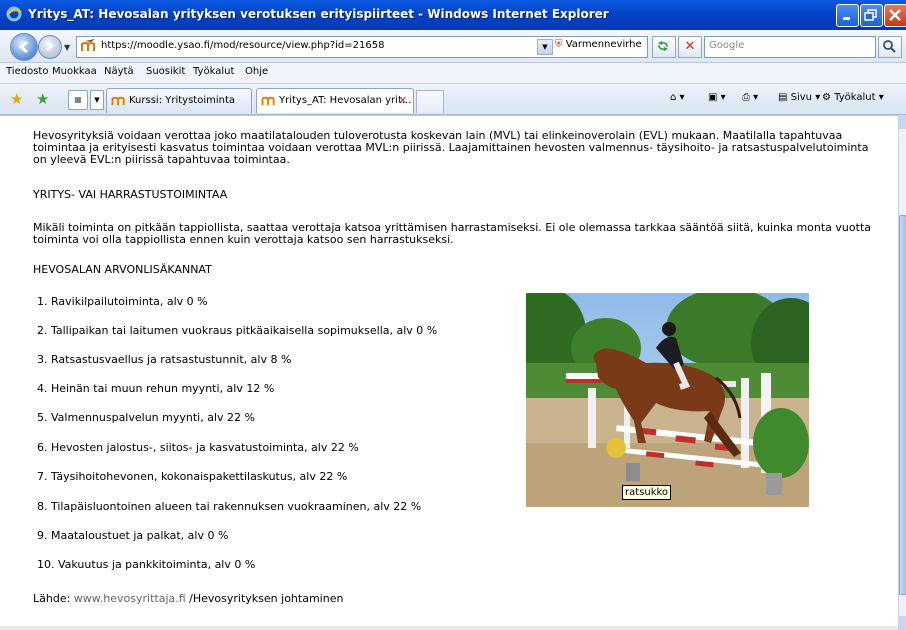  What do you see at coordinates (97, 100) in the screenshot?
I see `tab-list-dropdown: ▼` at bounding box center [97, 100].